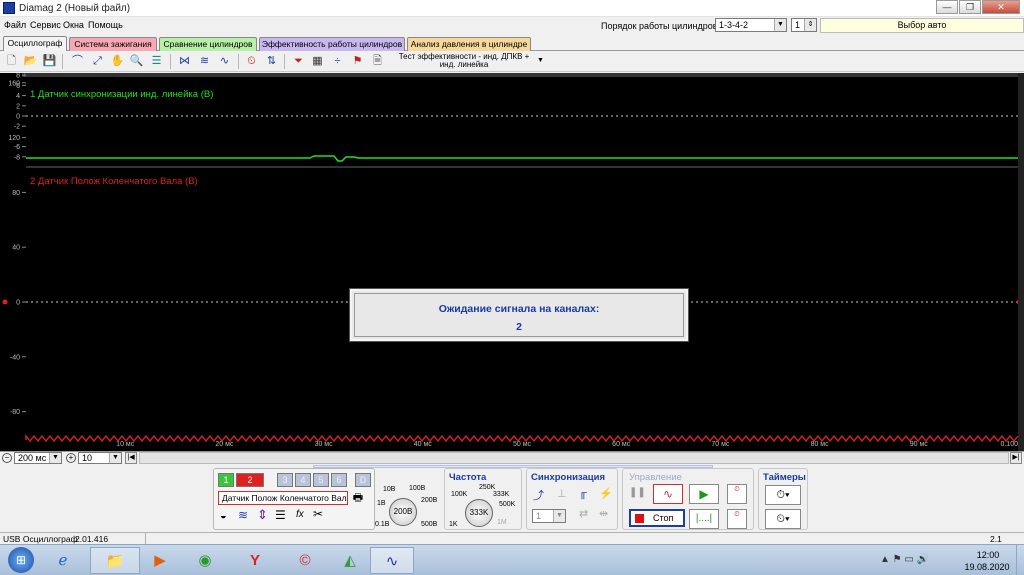 The width and height of the screenshot is (1024, 575). What do you see at coordinates (737, 519) in the screenshot?
I see `auto-record-button: ⏲` at bounding box center [737, 519].